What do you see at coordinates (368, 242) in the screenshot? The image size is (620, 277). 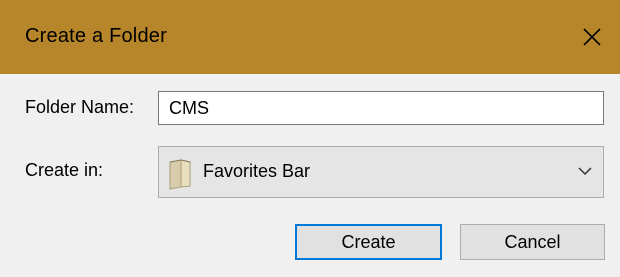 I see `create-button: Create` at bounding box center [368, 242].